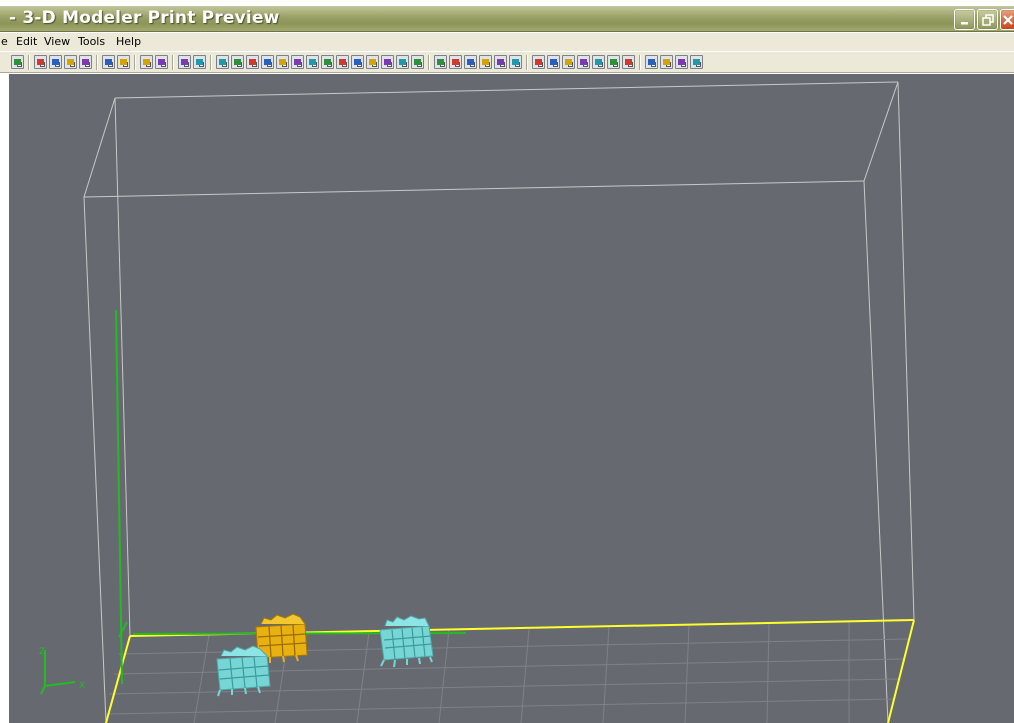 This screenshot has width=1014, height=723. What do you see at coordinates (474, 189) in the screenshot?
I see `box-top-front-edge` at bounding box center [474, 189].